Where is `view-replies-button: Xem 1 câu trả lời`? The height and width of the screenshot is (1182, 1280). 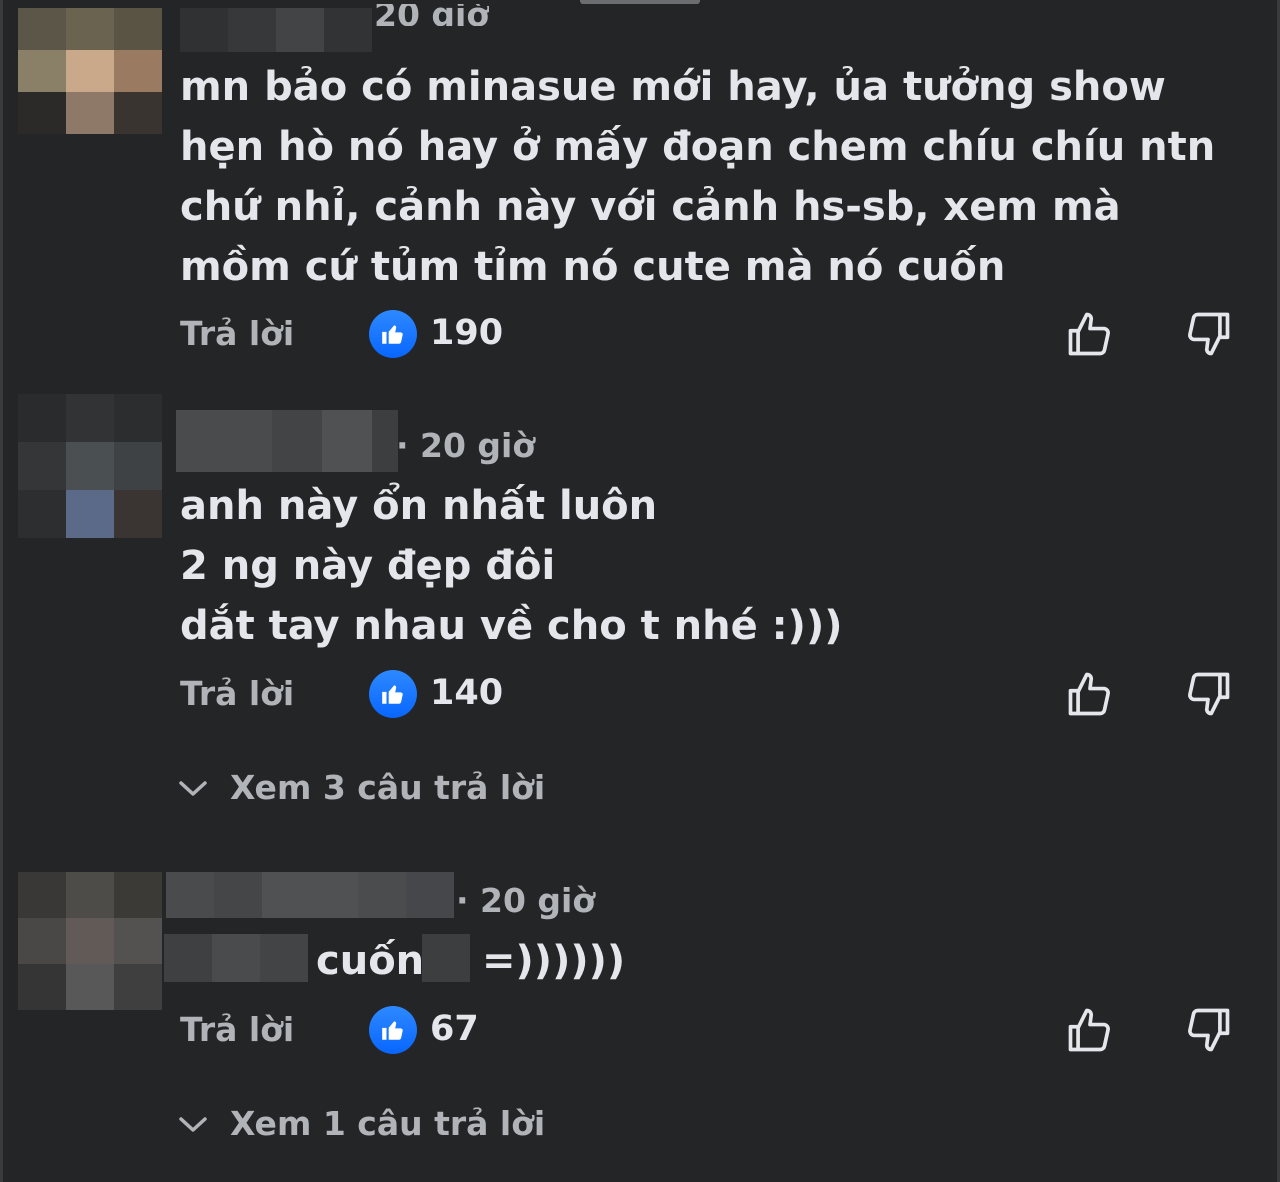 view-replies-button: Xem 1 câu trả lời is located at coordinates (361, 1123).